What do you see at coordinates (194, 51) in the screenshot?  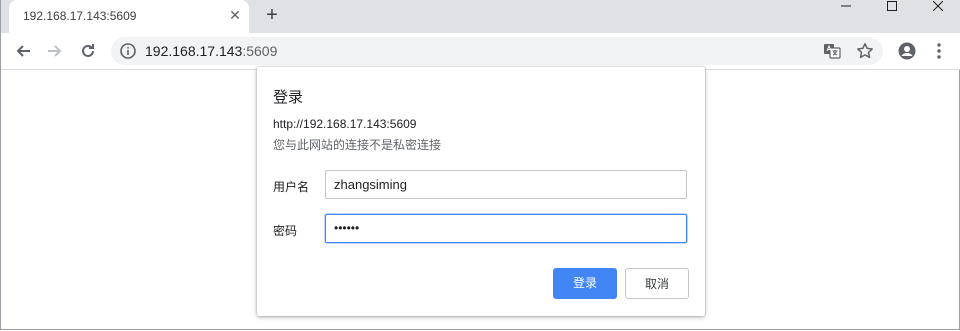 I see `url-host: 192.168.17.143` at bounding box center [194, 51].